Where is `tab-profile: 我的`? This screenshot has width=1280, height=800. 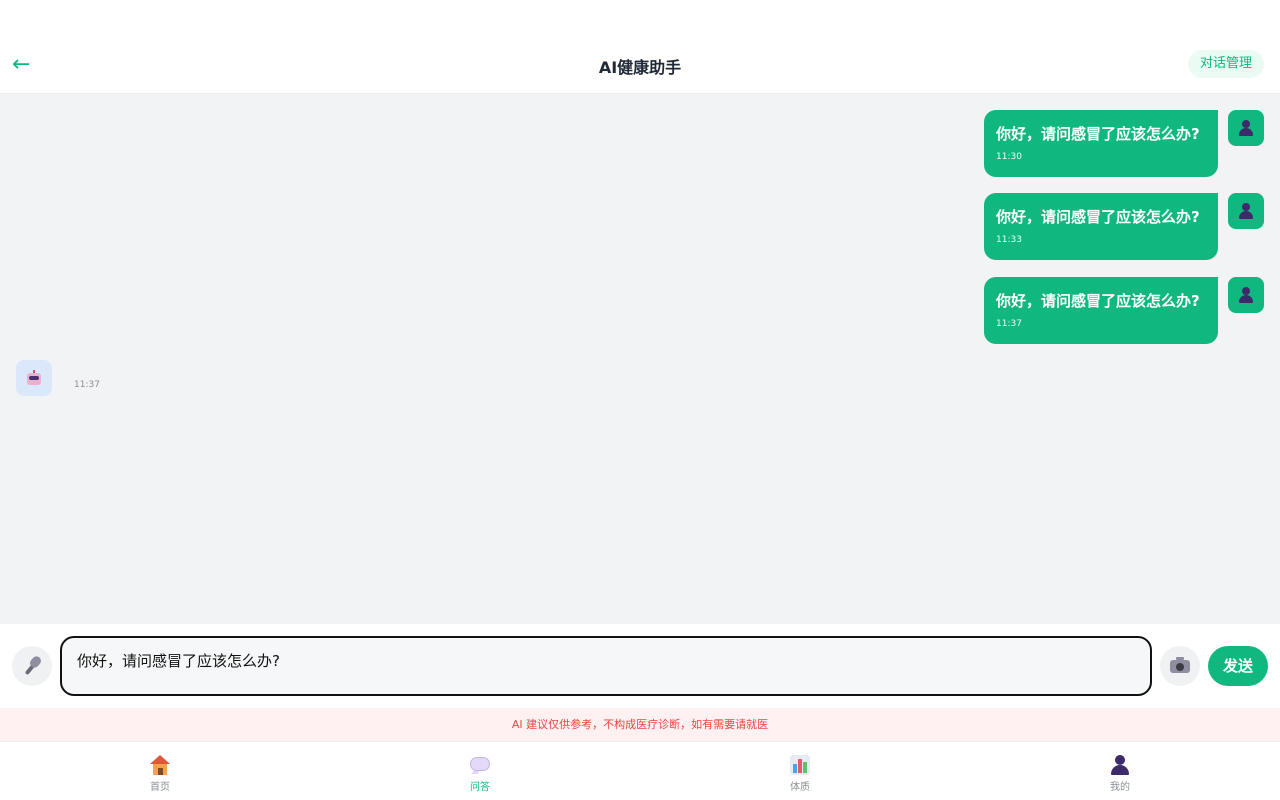 tab-profile: 我的 is located at coordinates (1120, 771).